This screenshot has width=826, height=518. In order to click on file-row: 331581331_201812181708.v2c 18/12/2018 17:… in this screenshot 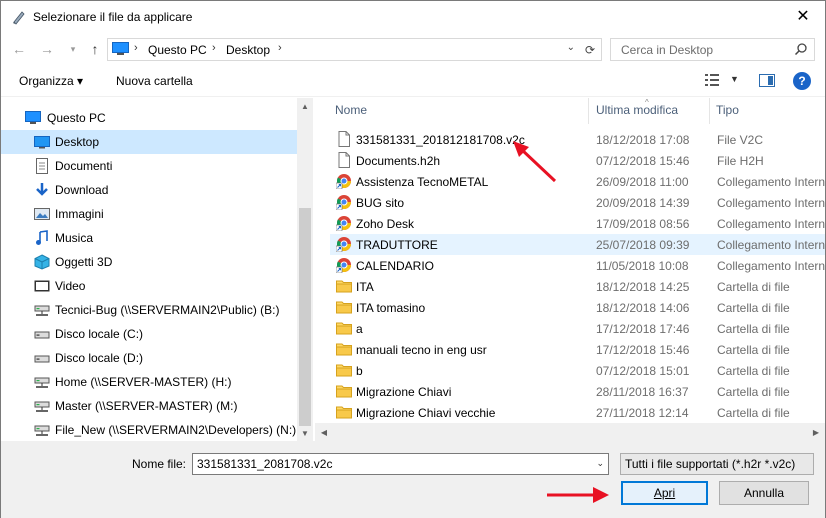, I will do `click(577, 139)`.